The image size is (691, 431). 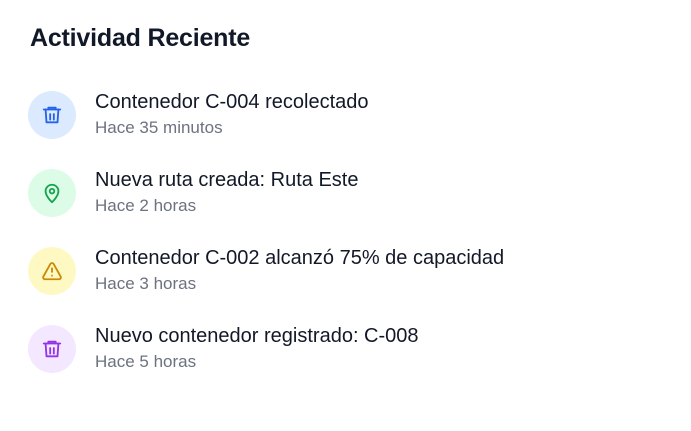 What do you see at coordinates (52, 271) in the screenshot?
I see `warning-icon` at bounding box center [52, 271].